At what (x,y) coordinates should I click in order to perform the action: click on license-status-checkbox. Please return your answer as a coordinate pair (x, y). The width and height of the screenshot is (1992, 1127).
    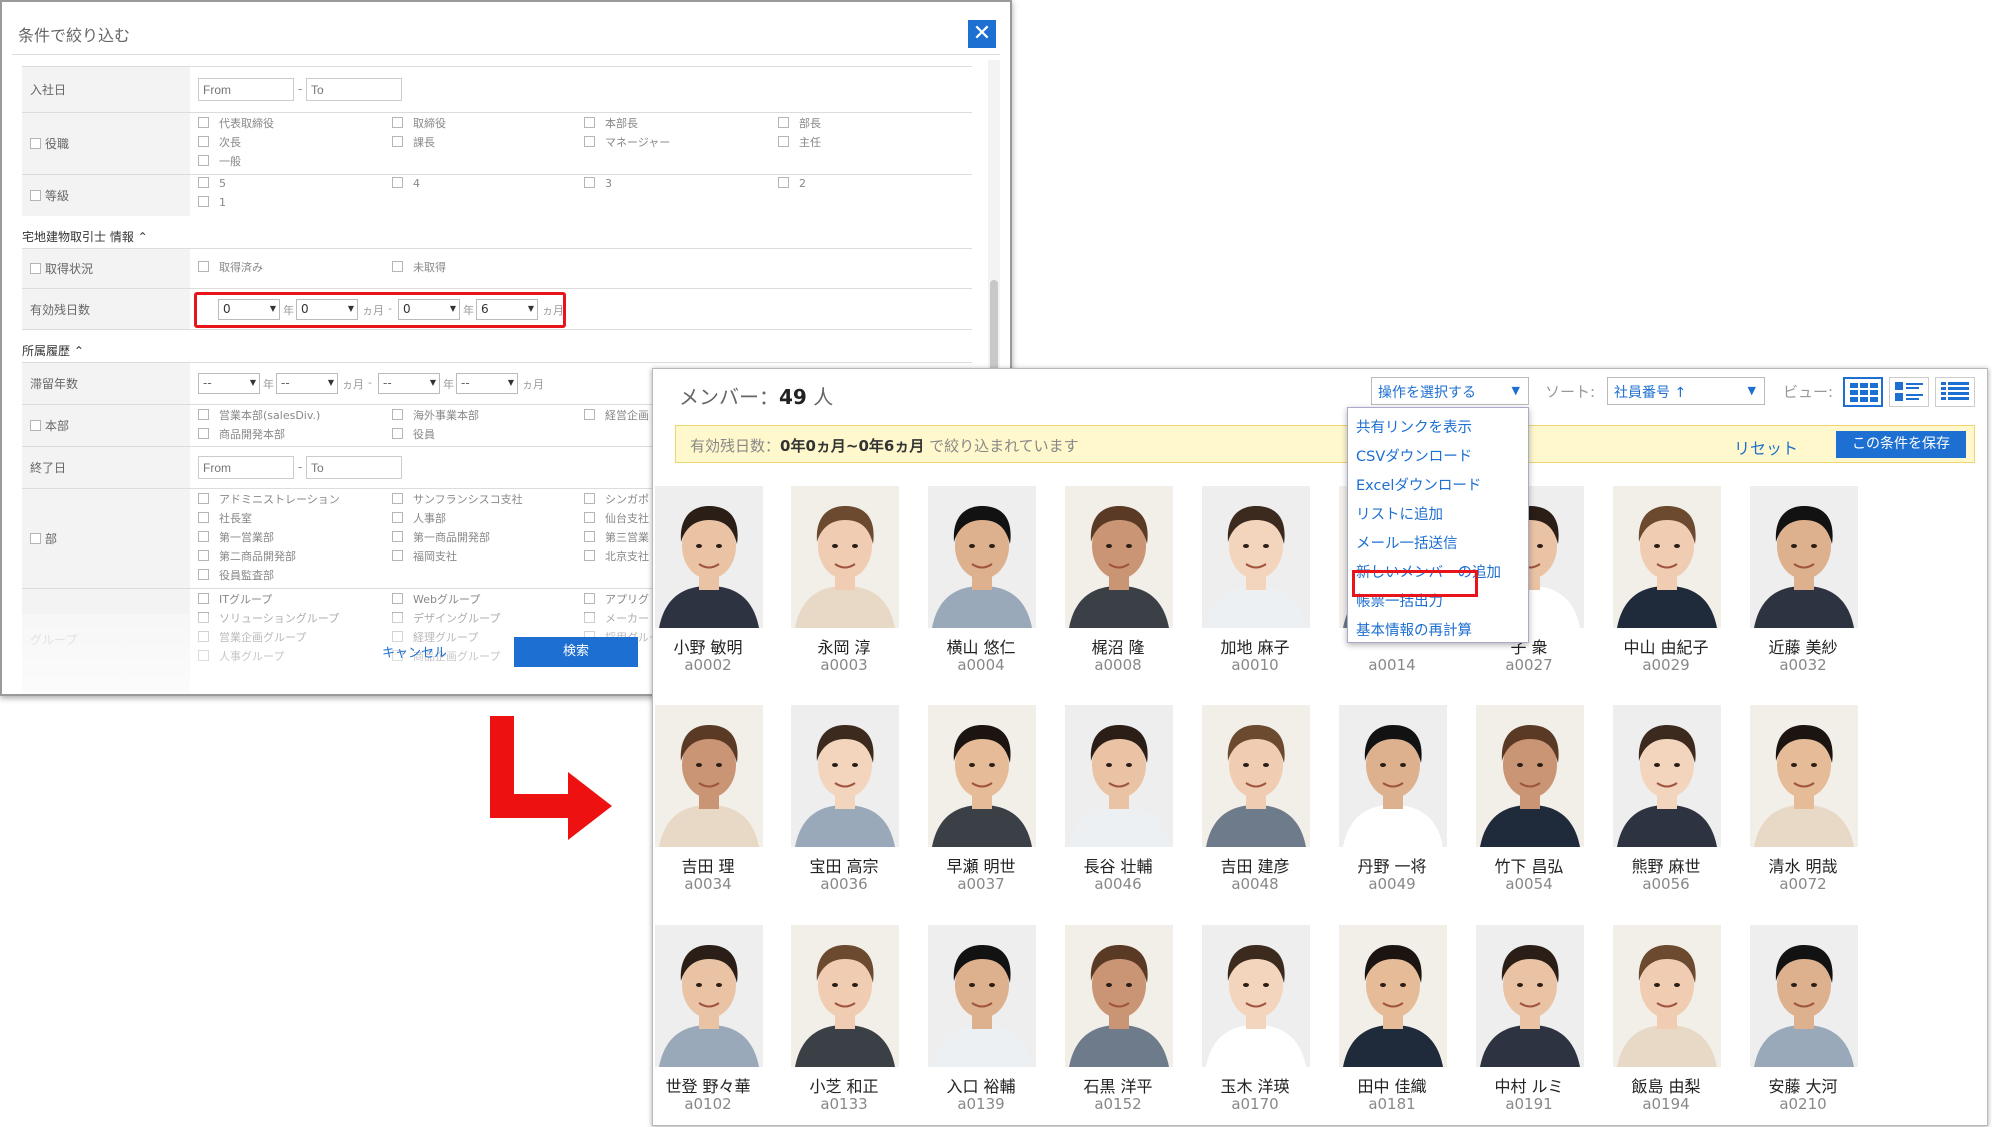
    Looking at the image, I should click on (203, 266).